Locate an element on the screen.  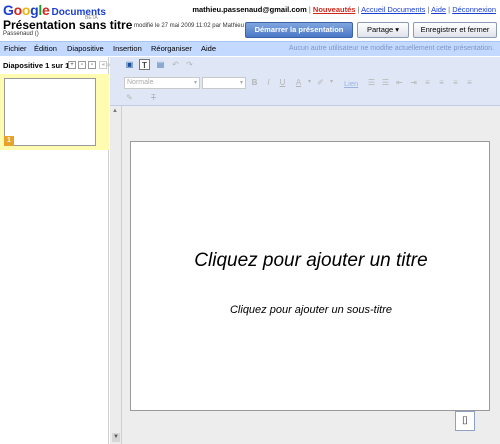
toolbar-top: » ▣ T ▤ ↶ ↷ is located at coordinates (303, 64).